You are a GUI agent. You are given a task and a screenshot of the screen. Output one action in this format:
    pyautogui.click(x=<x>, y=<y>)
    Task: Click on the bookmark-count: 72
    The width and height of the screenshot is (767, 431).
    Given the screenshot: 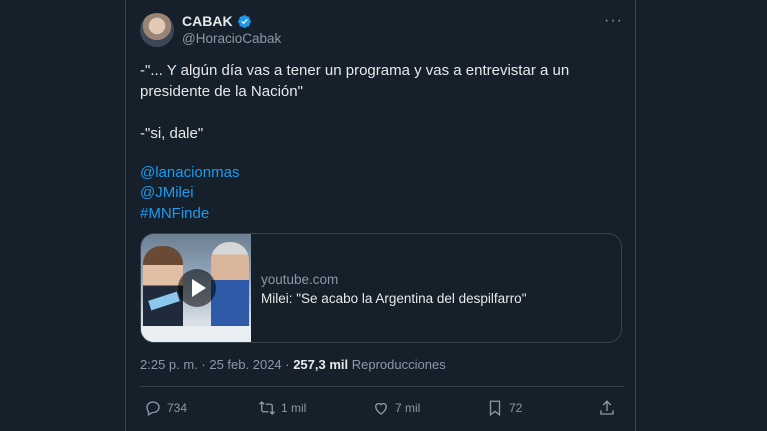 What is the action you would take?
    pyautogui.click(x=516, y=408)
    